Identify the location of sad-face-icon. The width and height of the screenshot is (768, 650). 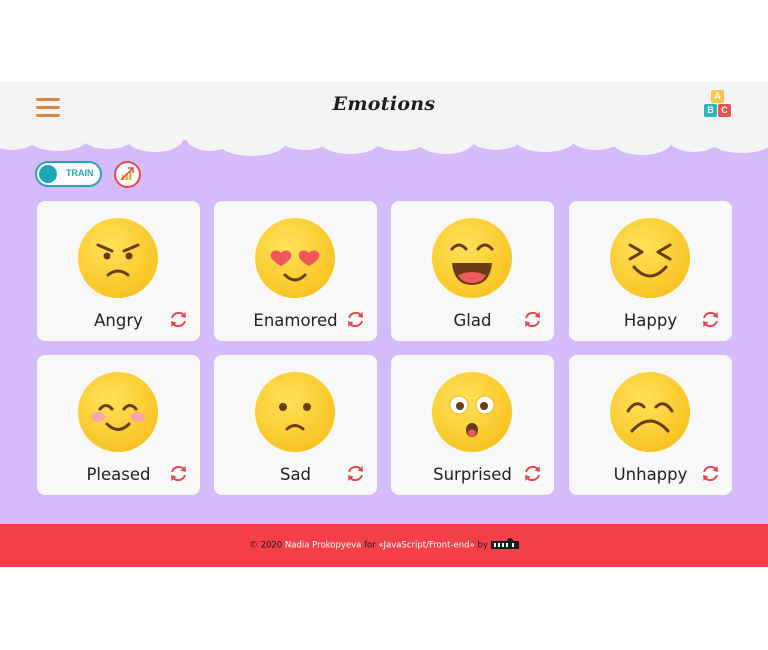
(295, 412).